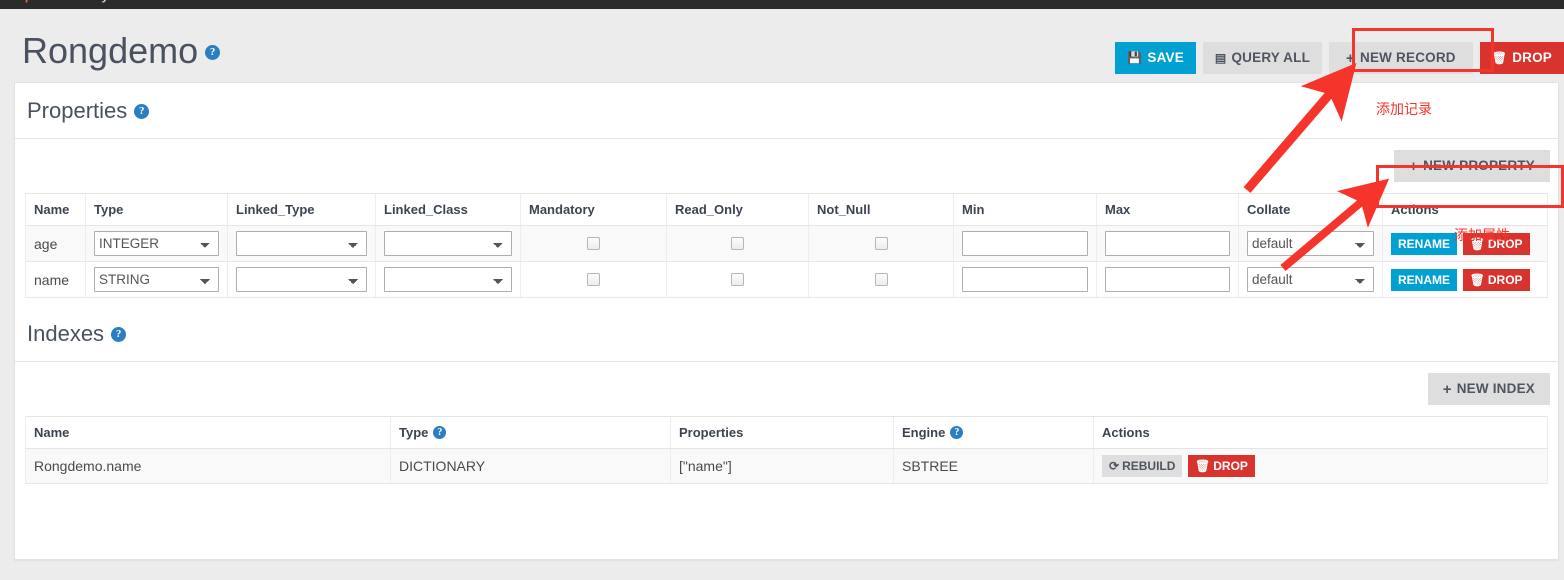 The width and height of the screenshot is (1564, 580). I want to click on new-index-button: + NEW INDEX, so click(1488, 389).